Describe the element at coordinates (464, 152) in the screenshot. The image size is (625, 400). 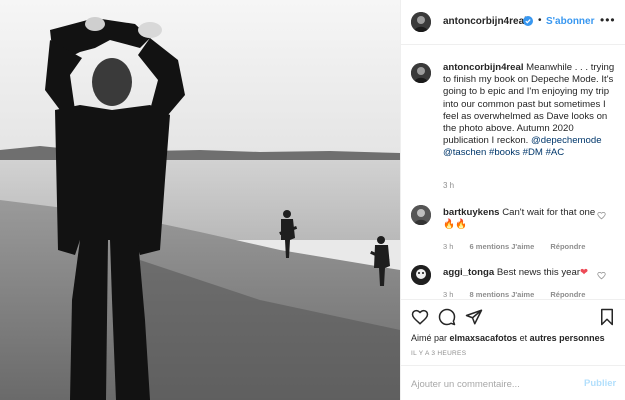
I see `tag-link: @taschen` at that location.